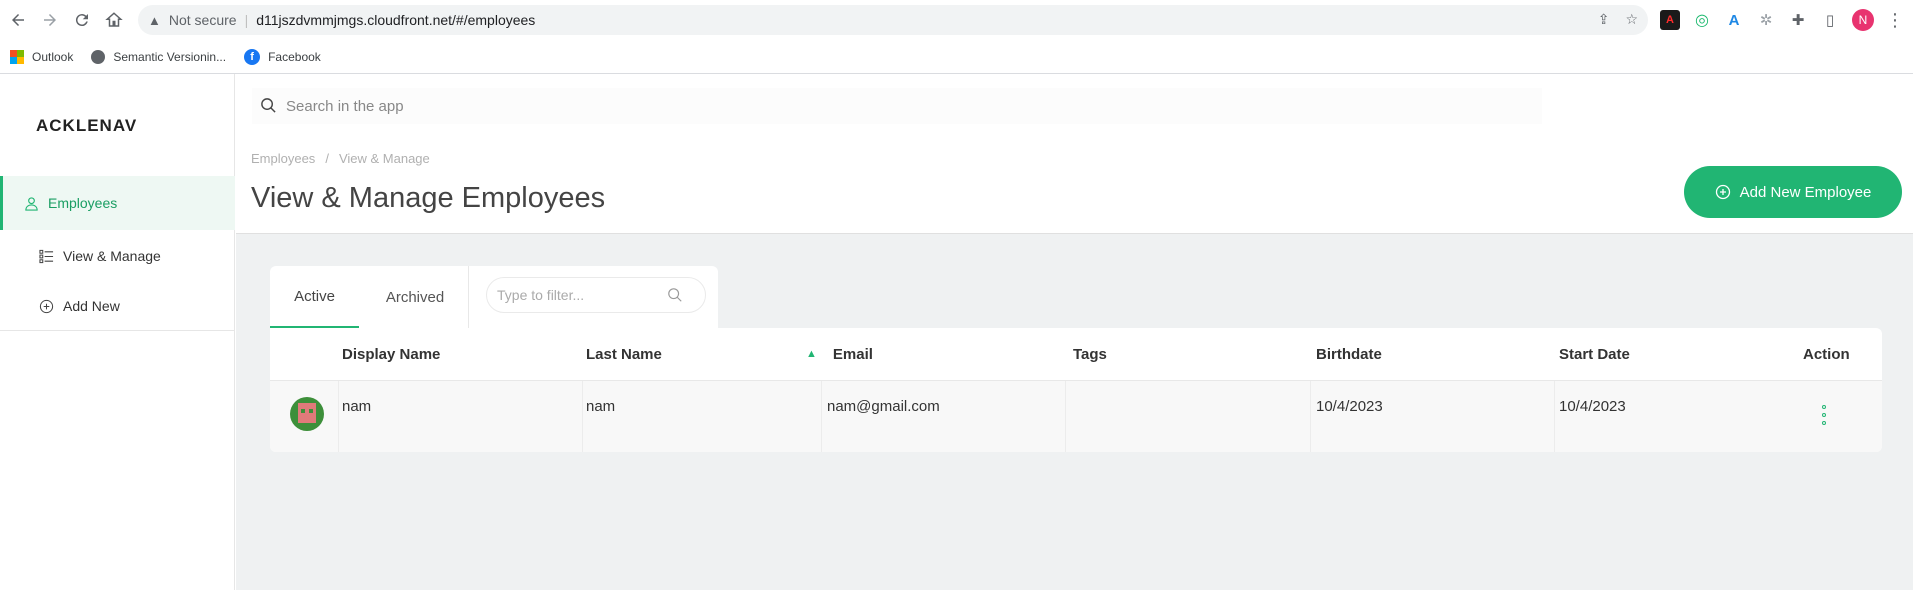 The height and width of the screenshot is (590, 1913). What do you see at coordinates (31, 203) in the screenshot?
I see `user-icon` at bounding box center [31, 203].